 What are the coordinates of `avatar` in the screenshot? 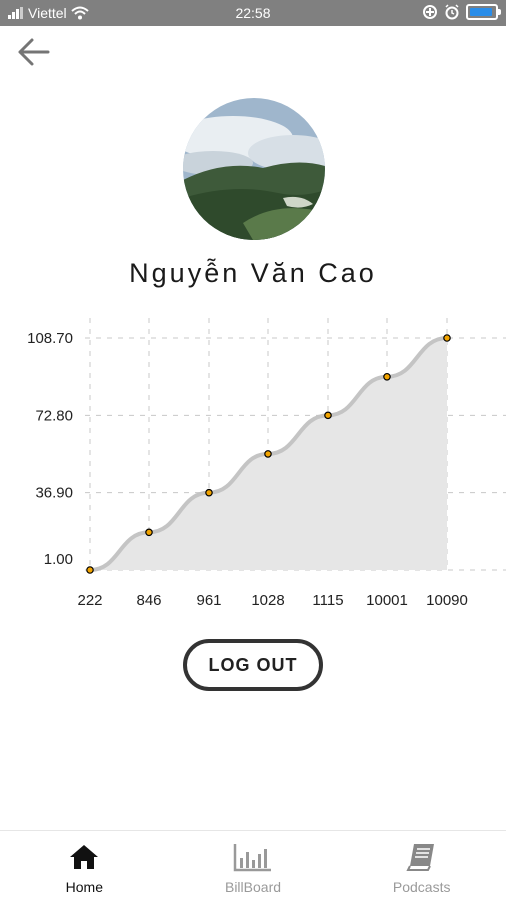 It's located at (254, 169).